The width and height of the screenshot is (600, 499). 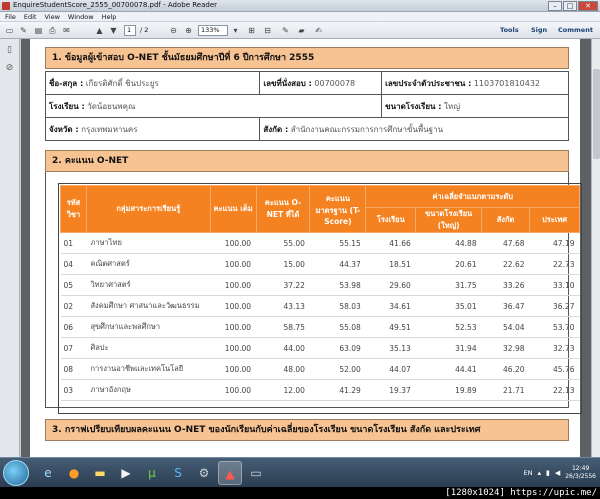 I want to click on cell-score: 37.22, so click(x=283, y=285).